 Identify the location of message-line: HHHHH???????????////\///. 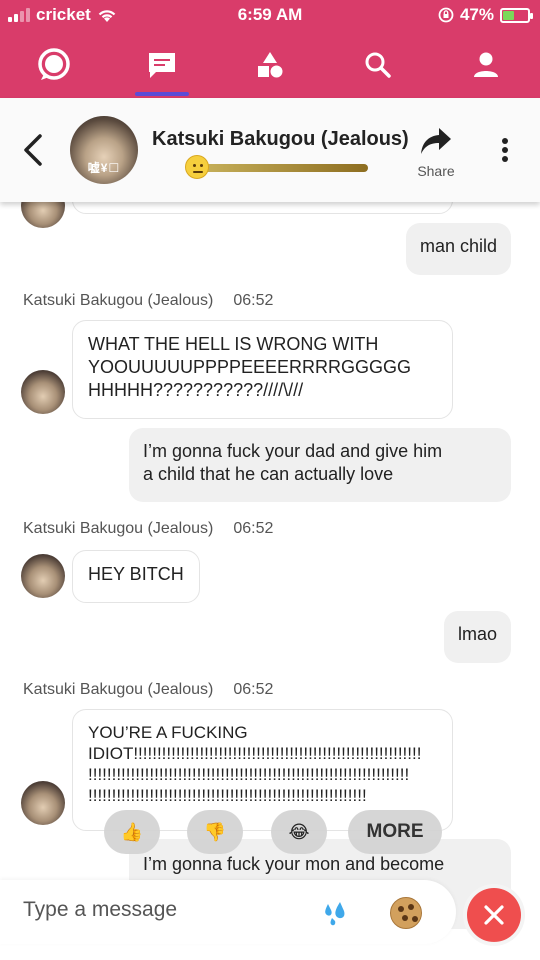
(196, 390).